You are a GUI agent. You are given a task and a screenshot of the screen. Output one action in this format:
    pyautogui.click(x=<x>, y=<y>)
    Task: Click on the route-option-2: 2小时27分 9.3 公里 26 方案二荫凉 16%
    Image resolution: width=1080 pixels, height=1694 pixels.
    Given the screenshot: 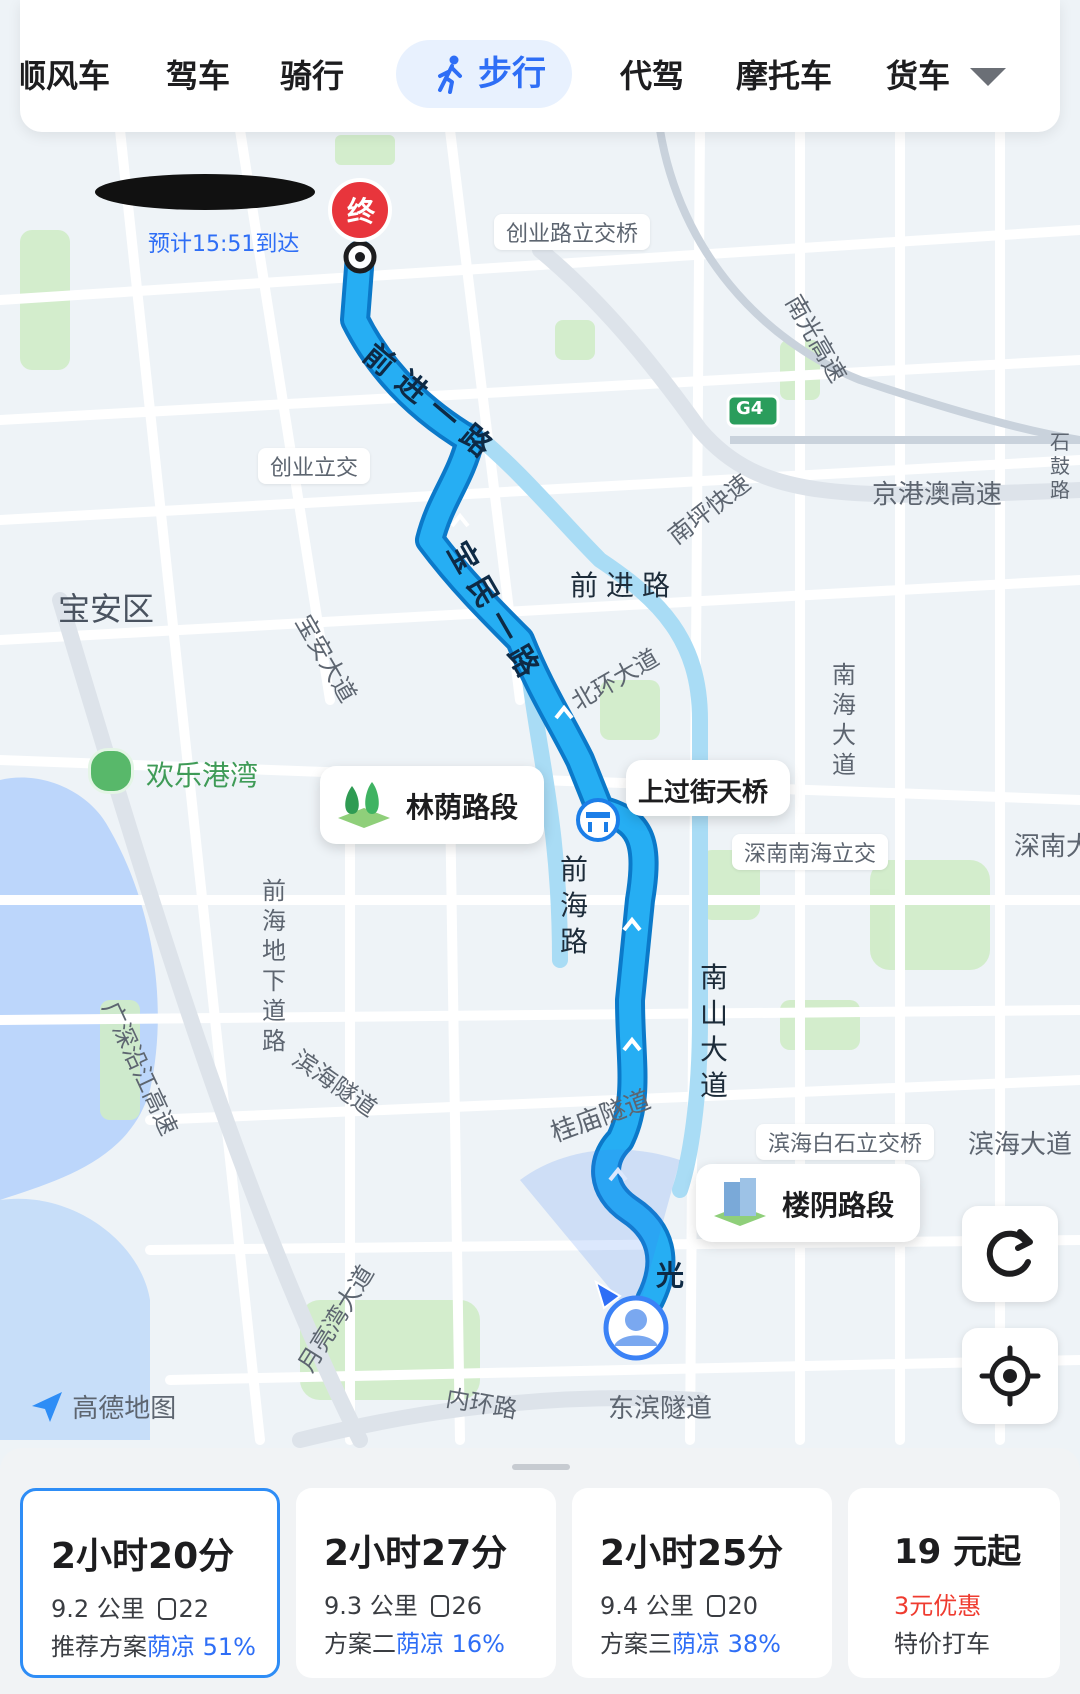 What is the action you would take?
    pyautogui.click(x=426, y=1583)
    